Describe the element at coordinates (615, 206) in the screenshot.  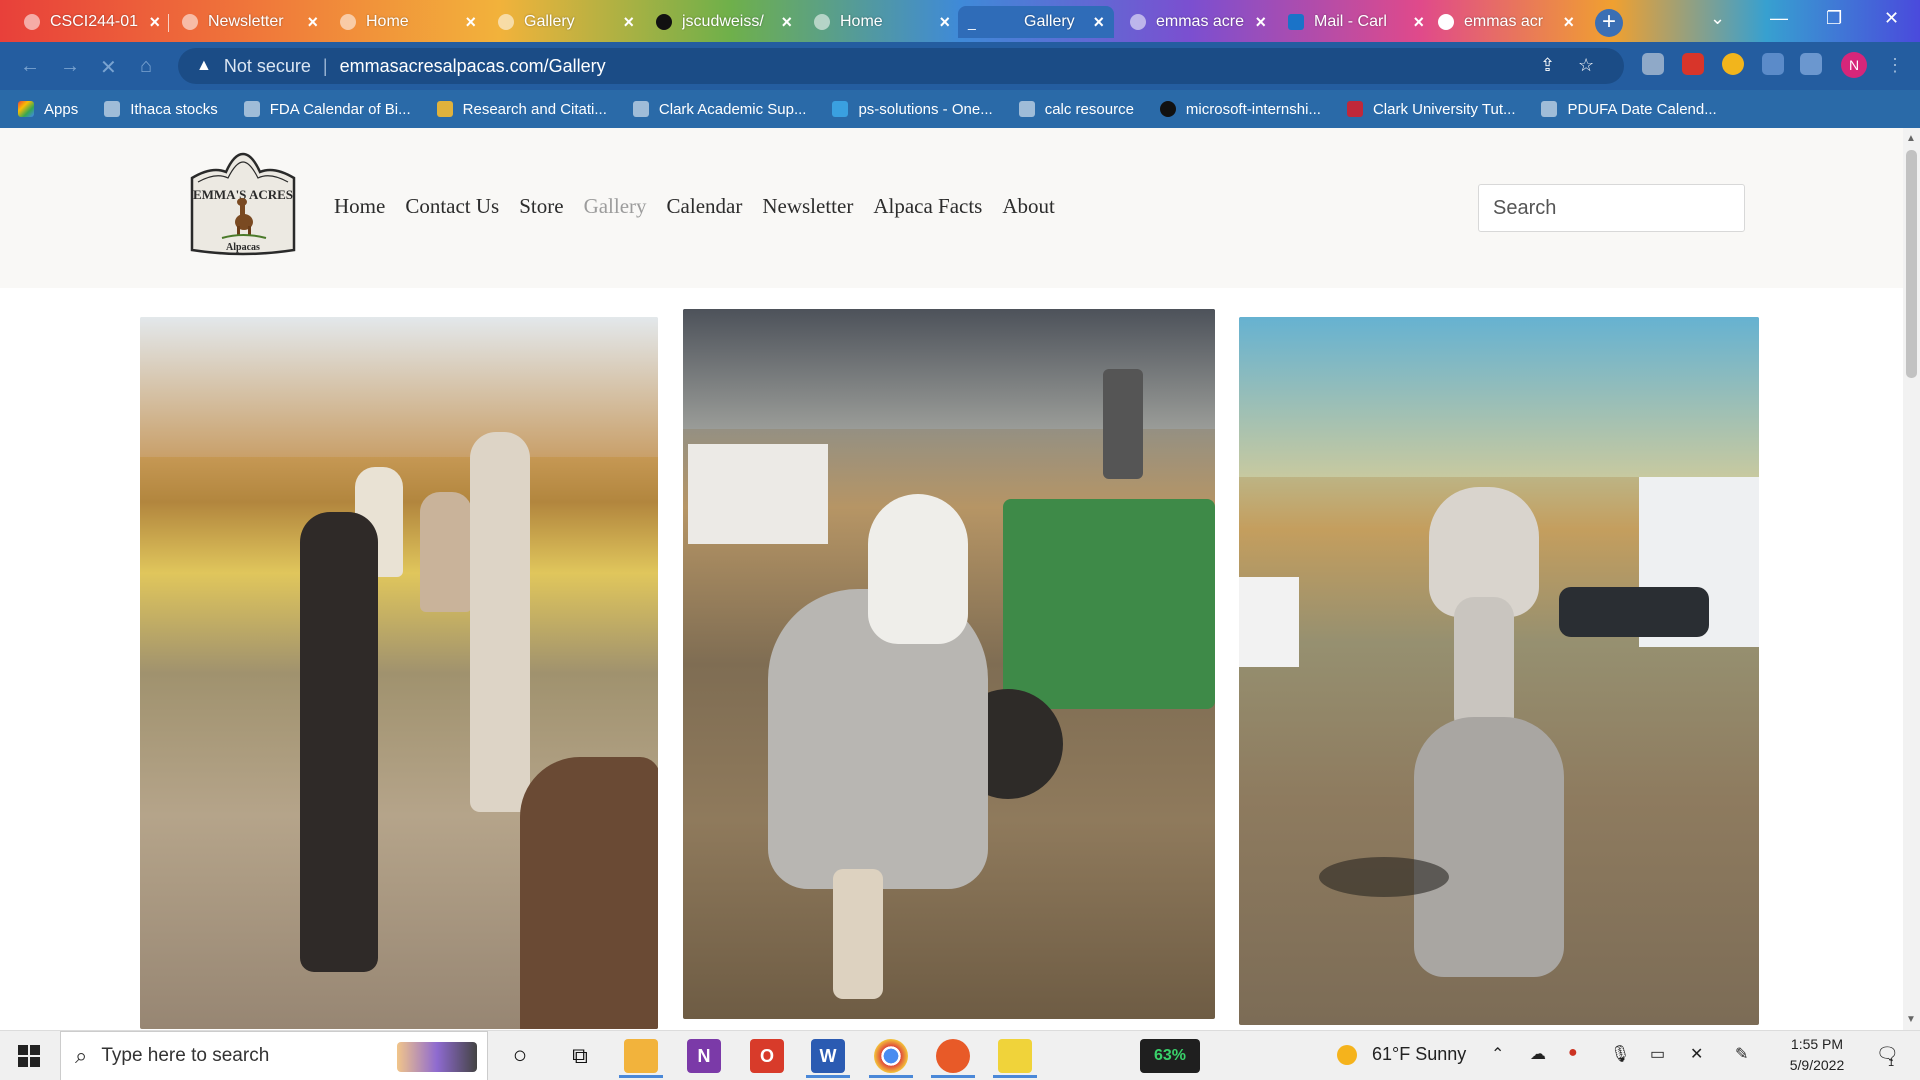
I see `nav-gallery: Gallery` at that location.